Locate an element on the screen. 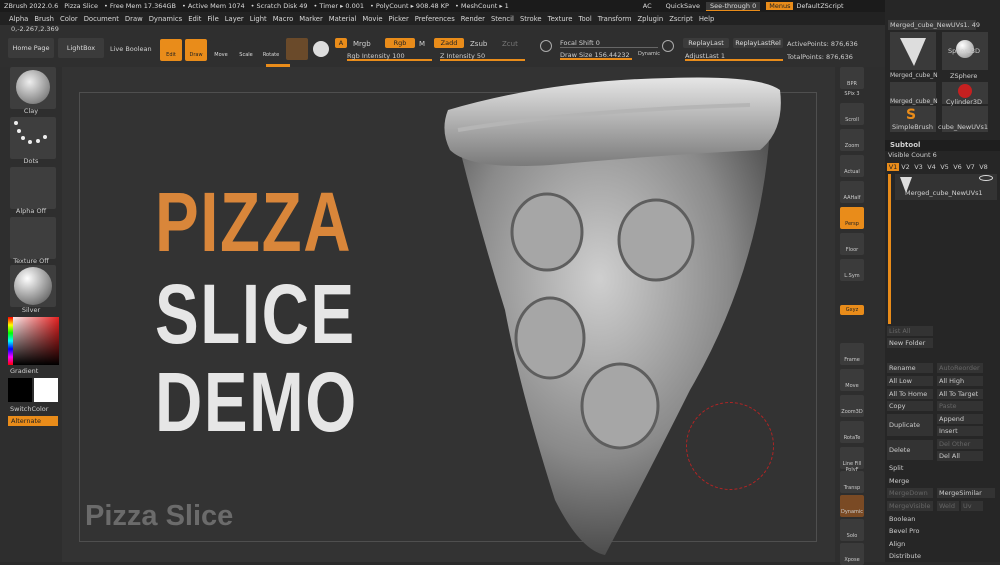 The height and width of the screenshot is (565, 1000). menu-render: Render is located at coordinates (473, 19).